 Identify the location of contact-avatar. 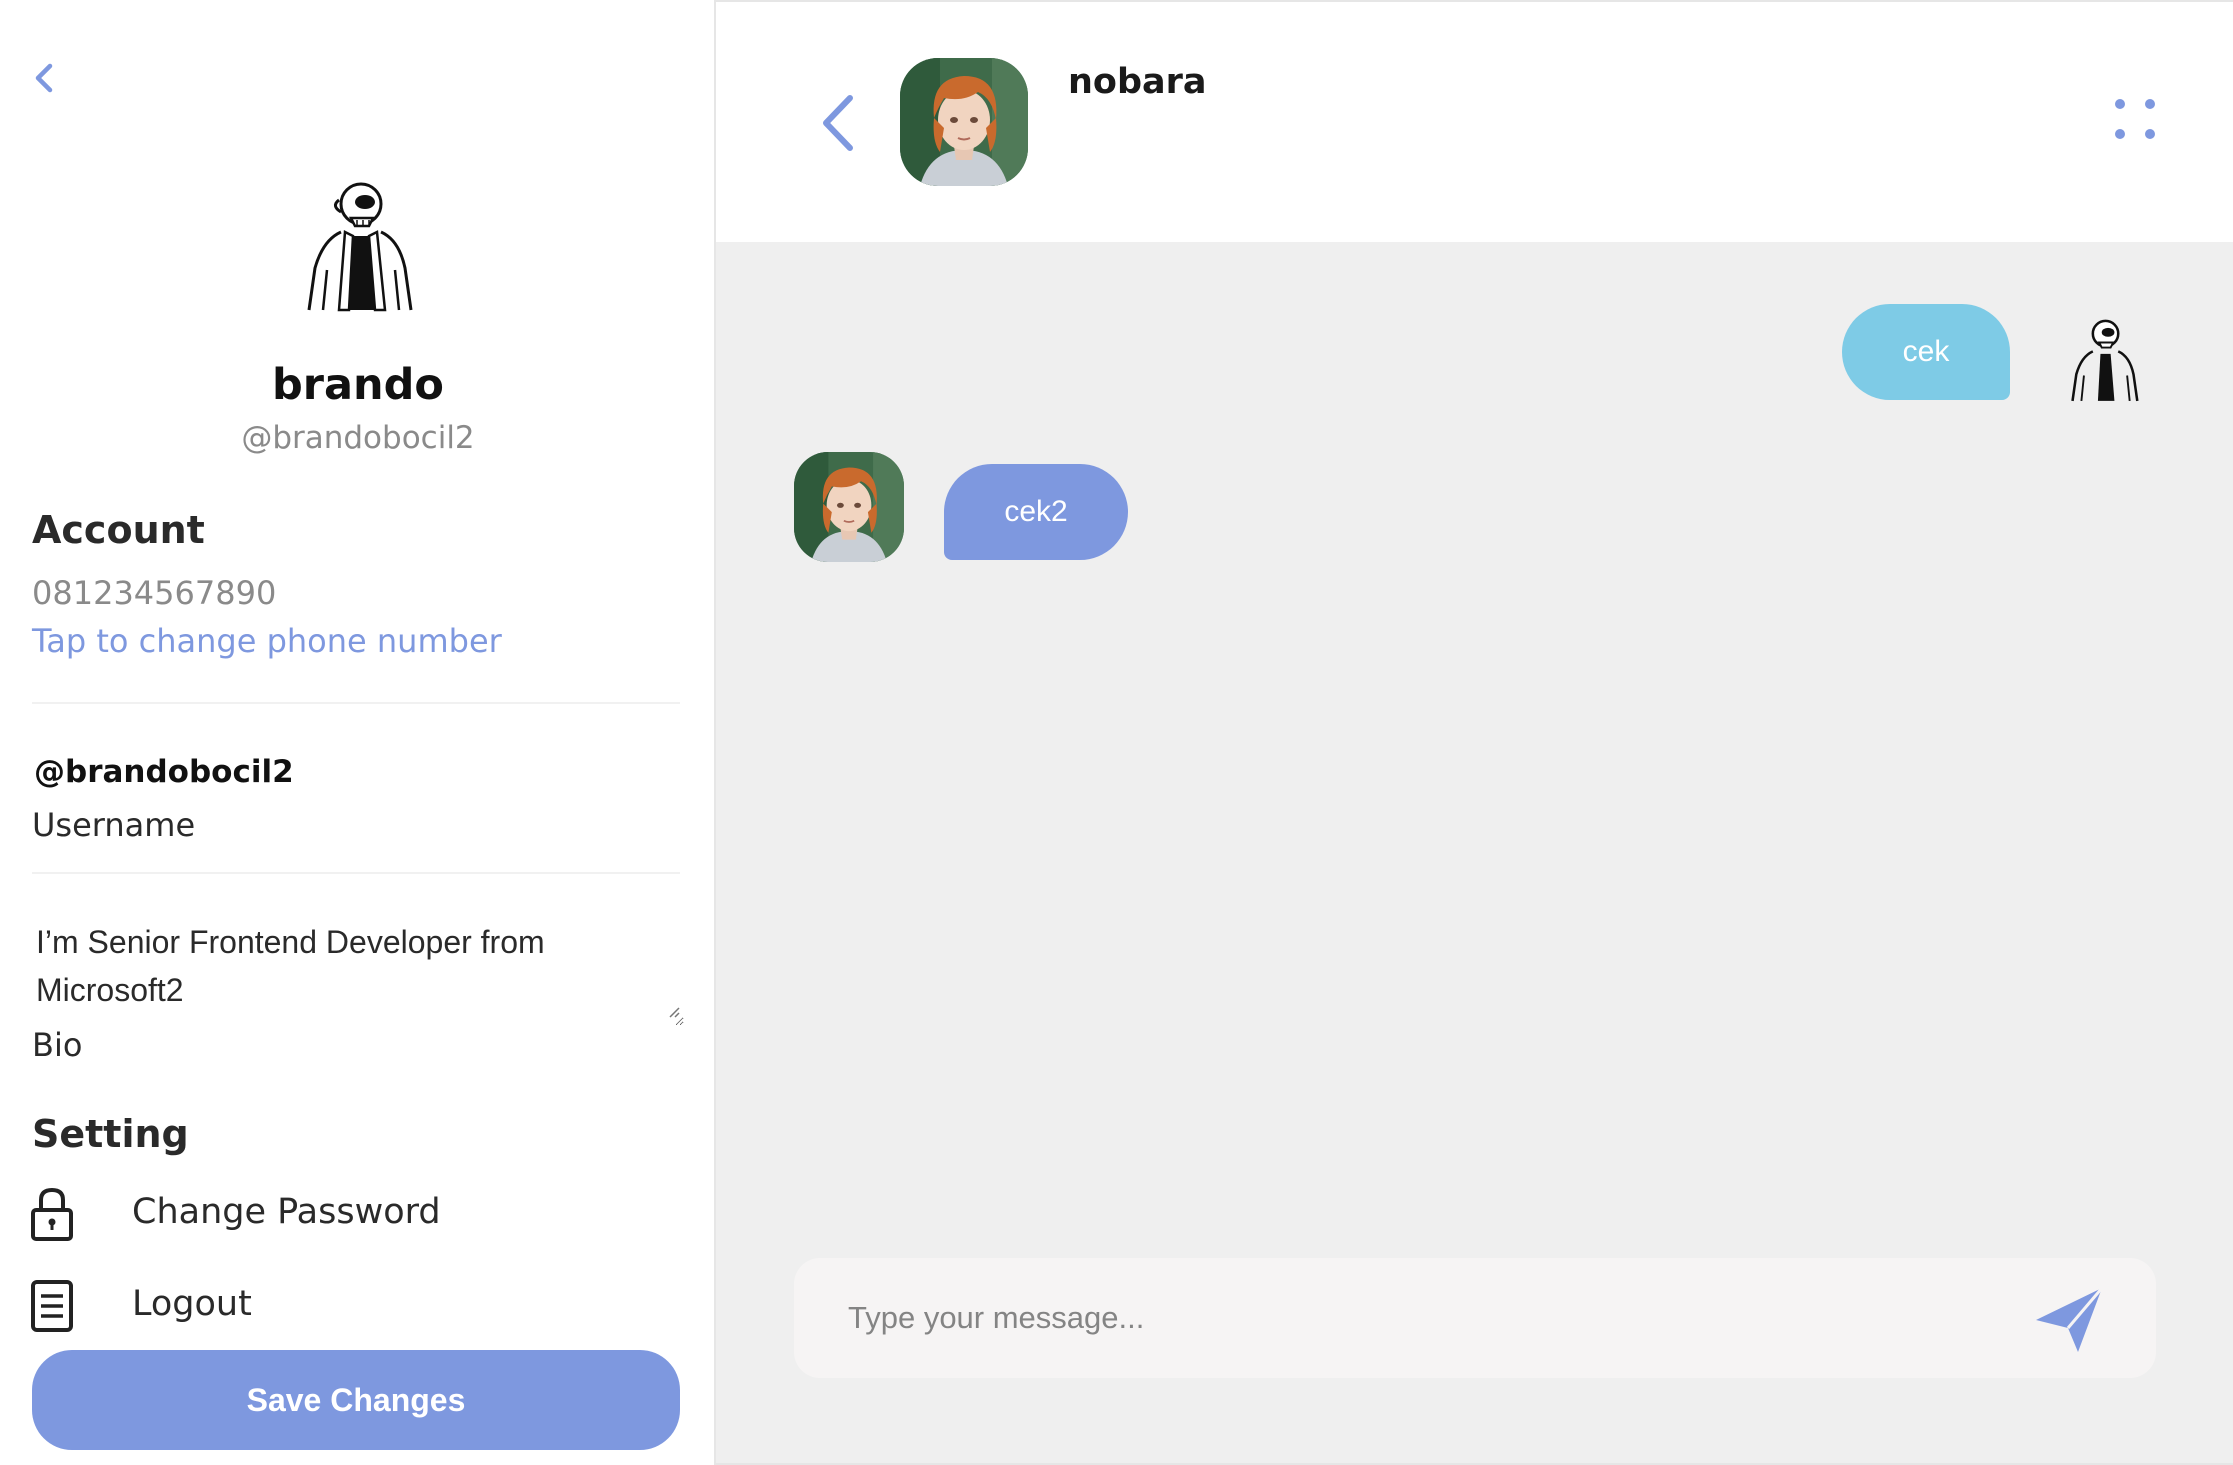
(964, 122).